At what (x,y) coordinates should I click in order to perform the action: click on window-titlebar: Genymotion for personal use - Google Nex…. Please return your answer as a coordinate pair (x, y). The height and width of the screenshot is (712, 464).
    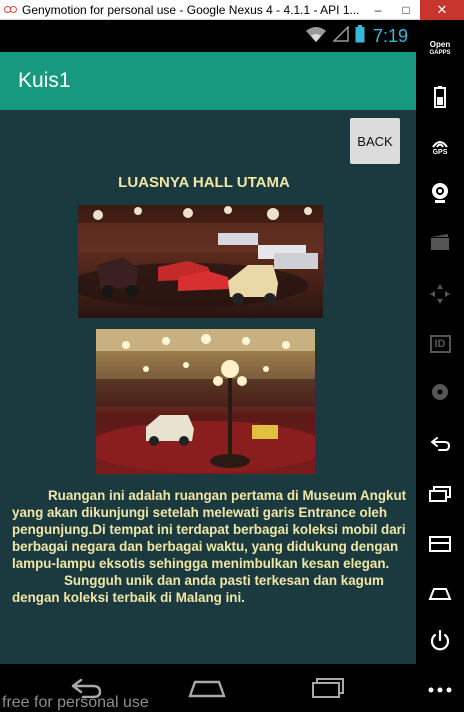
    Looking at the image, I should click on (232, 10).